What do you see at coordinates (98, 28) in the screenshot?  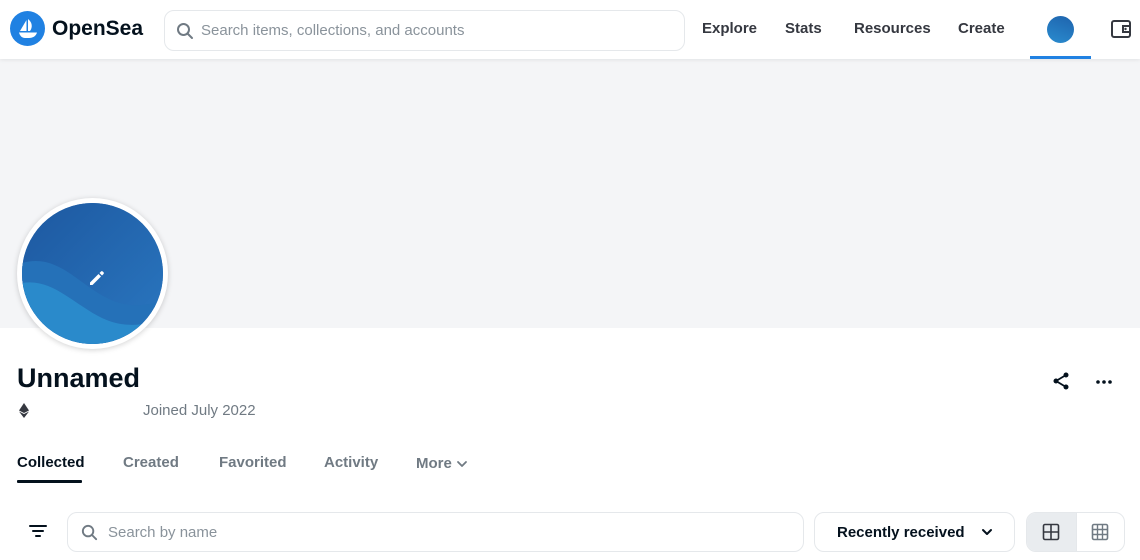 I see `logo-text: OpenSea` at bounding box center [98, 28].